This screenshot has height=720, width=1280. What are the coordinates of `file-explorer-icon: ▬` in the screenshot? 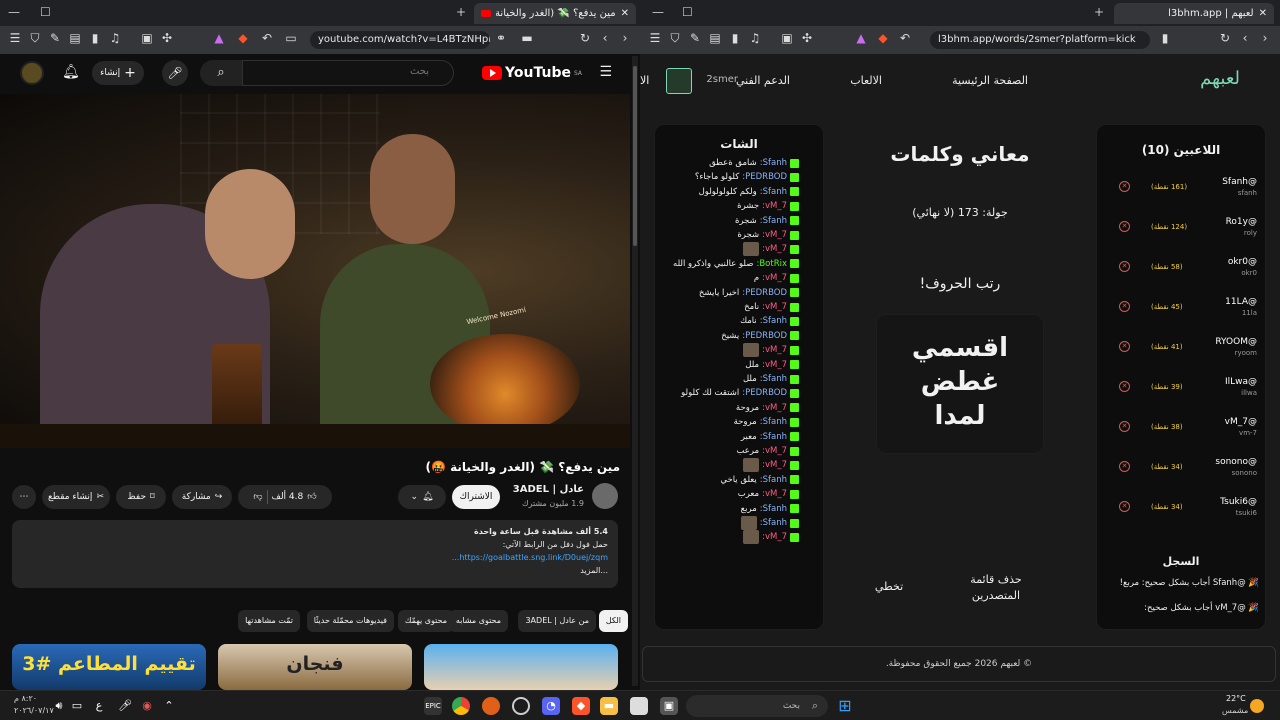 It's located at (609, 706).